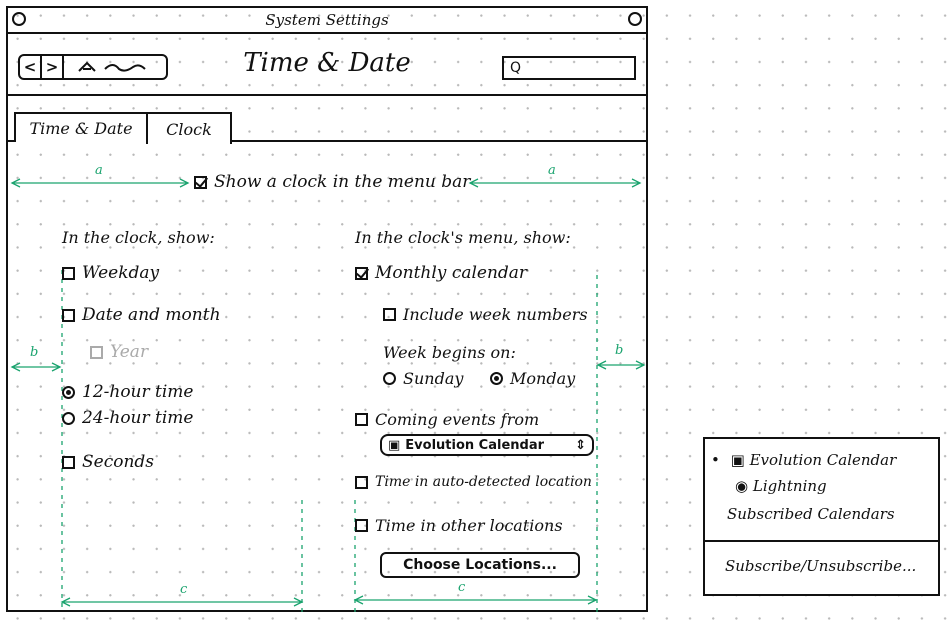 The width and height of the screenshot is (950, 625). What do you see at coordinates (151, 315) in the screenshot?
I see `date-month-label: Date and month` at bounding box center [151, 315].